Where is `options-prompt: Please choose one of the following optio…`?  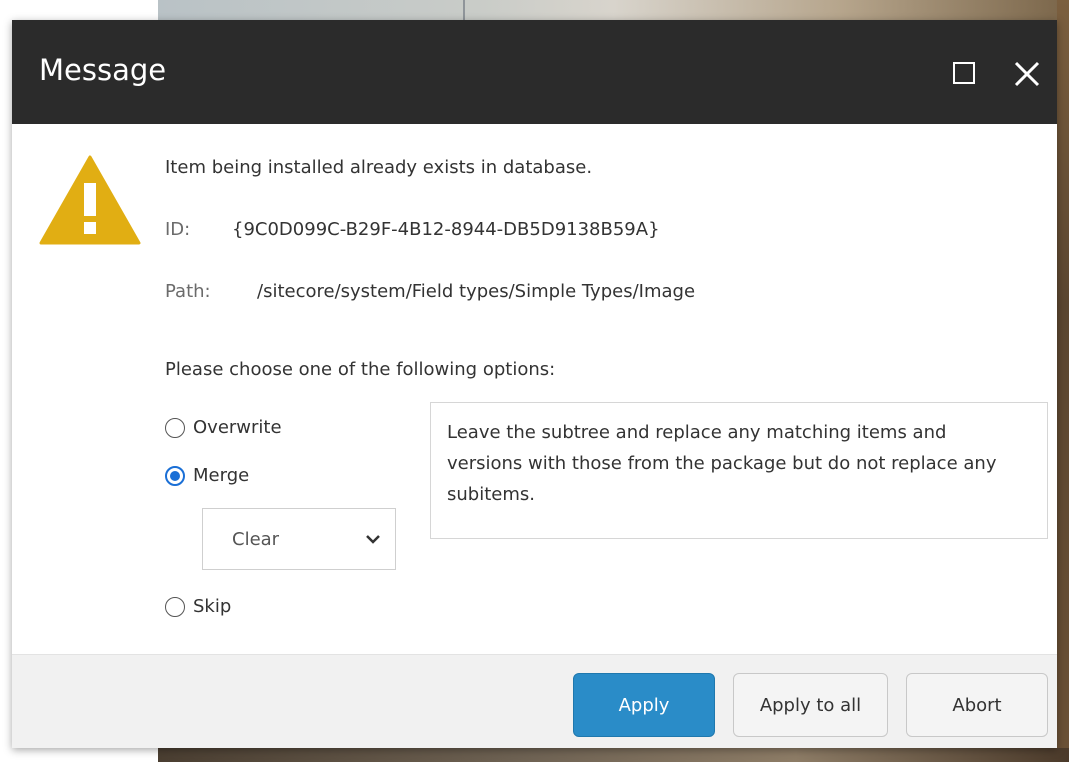 options-prompt: Please choose one of the following optio… is located at coordinates (360, 369).